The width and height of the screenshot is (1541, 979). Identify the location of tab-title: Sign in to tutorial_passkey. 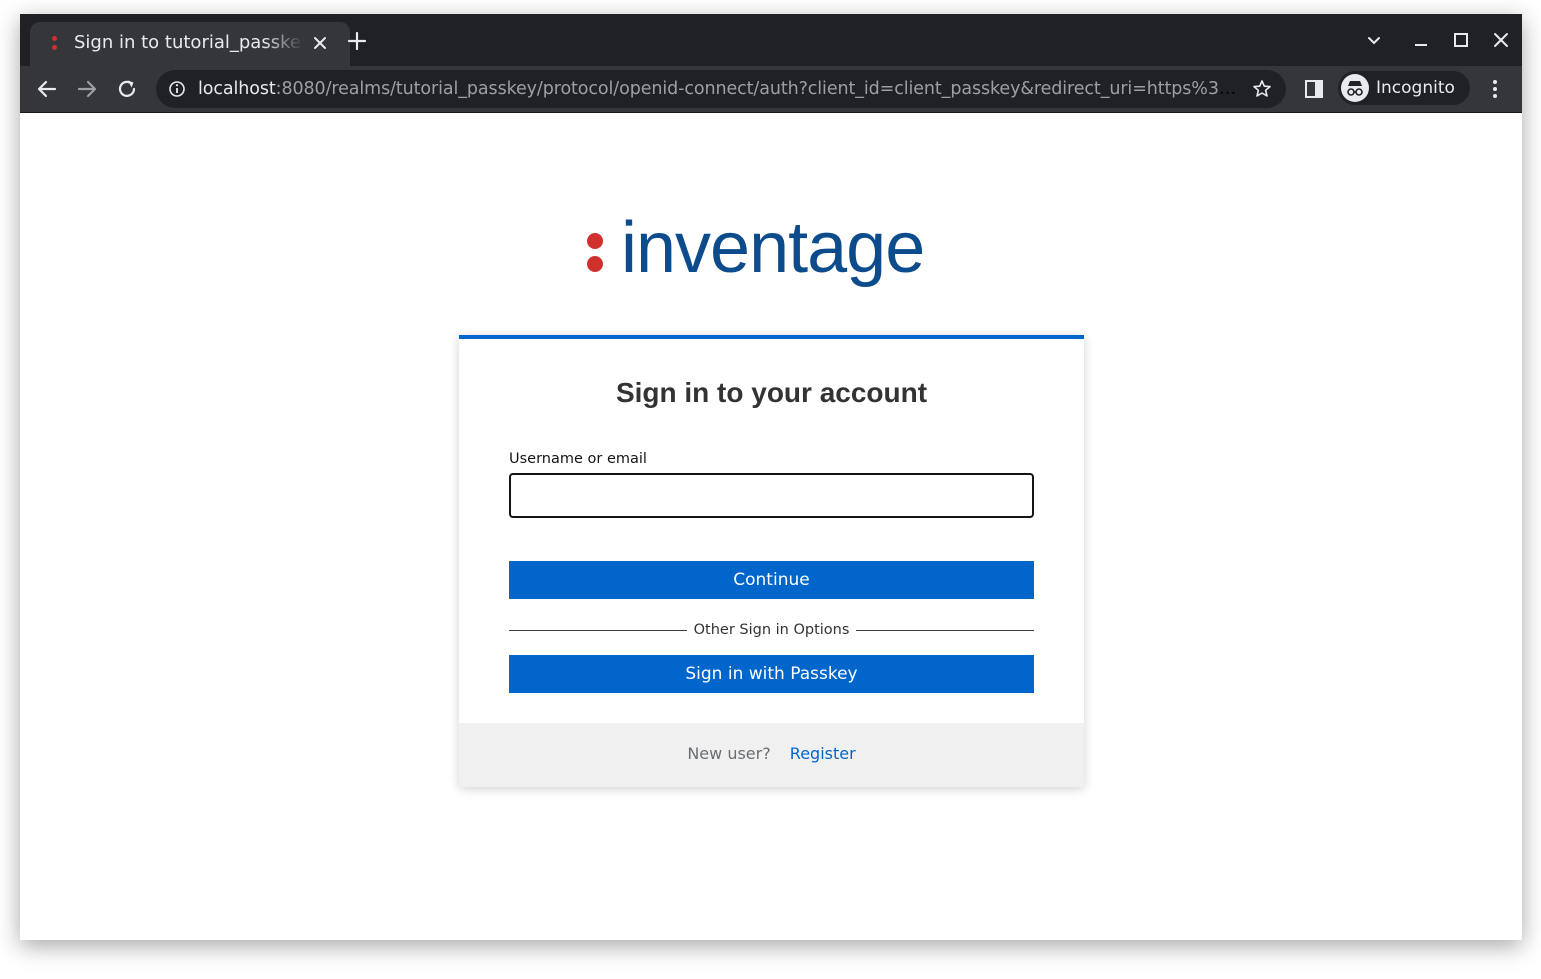
(189, 42).